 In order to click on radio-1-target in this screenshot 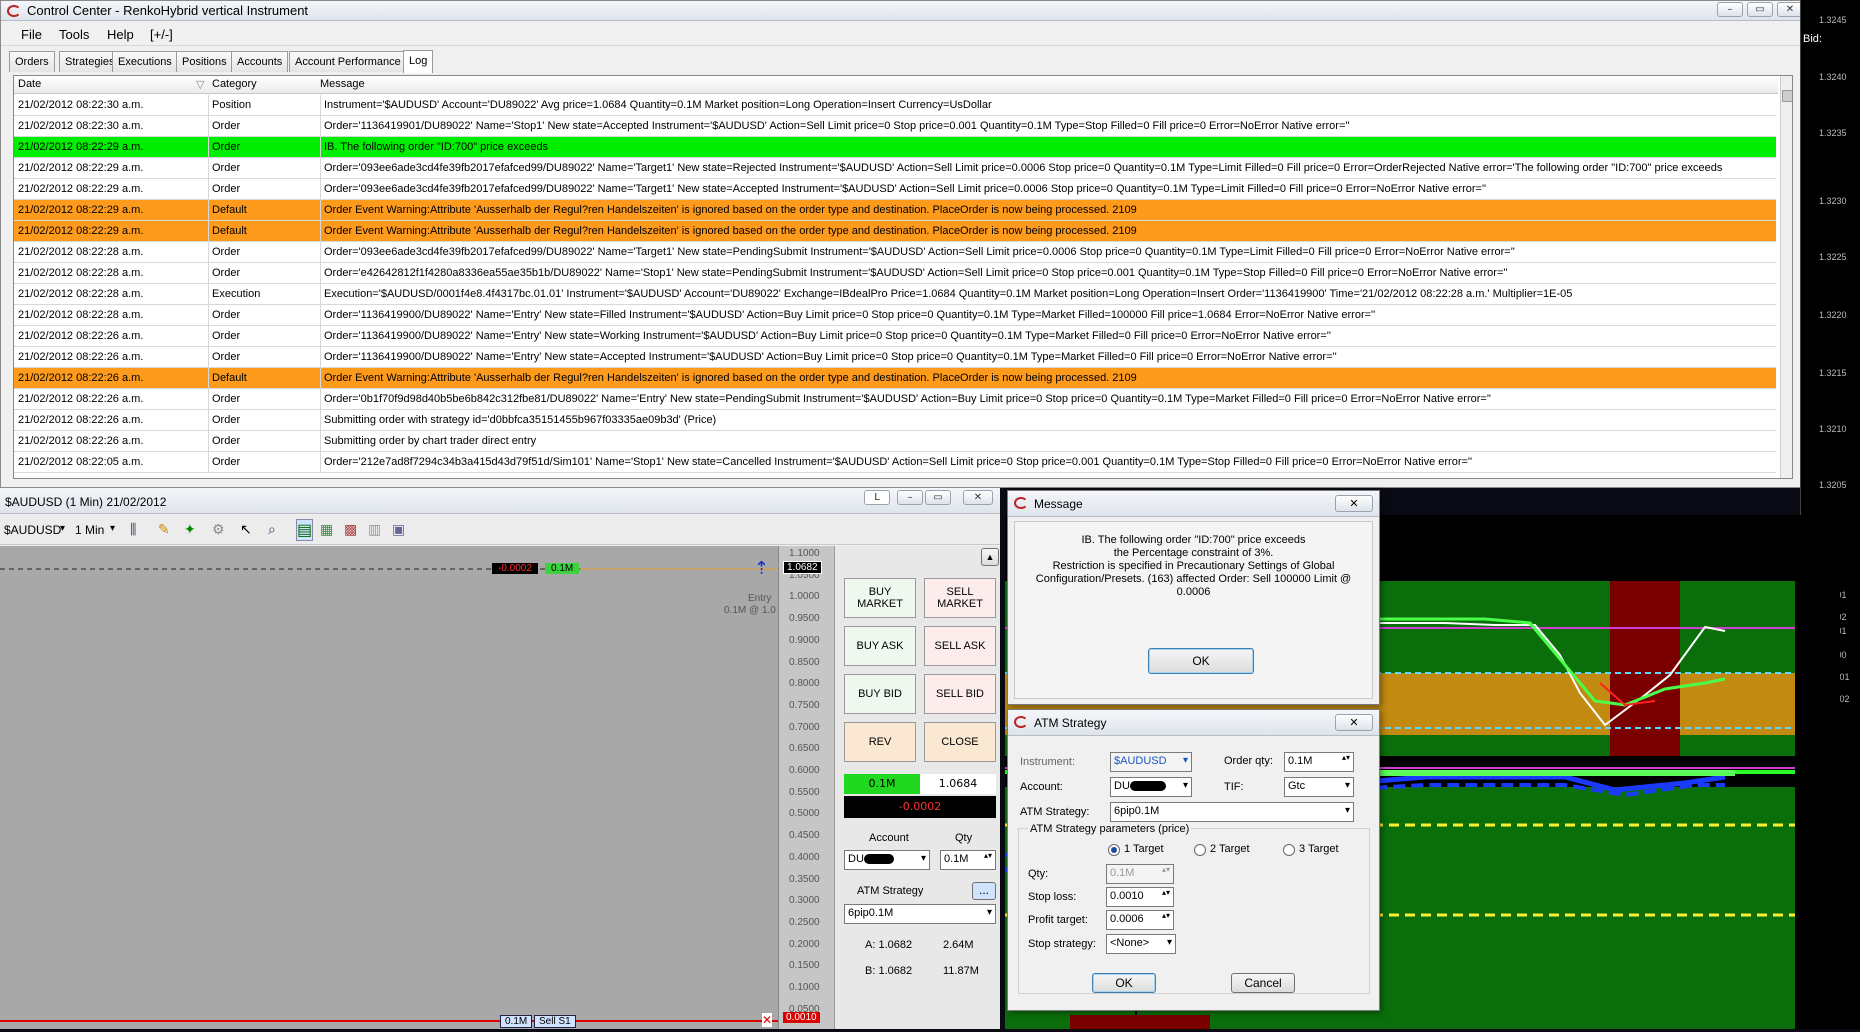, I will do `click(1114, 850)`.